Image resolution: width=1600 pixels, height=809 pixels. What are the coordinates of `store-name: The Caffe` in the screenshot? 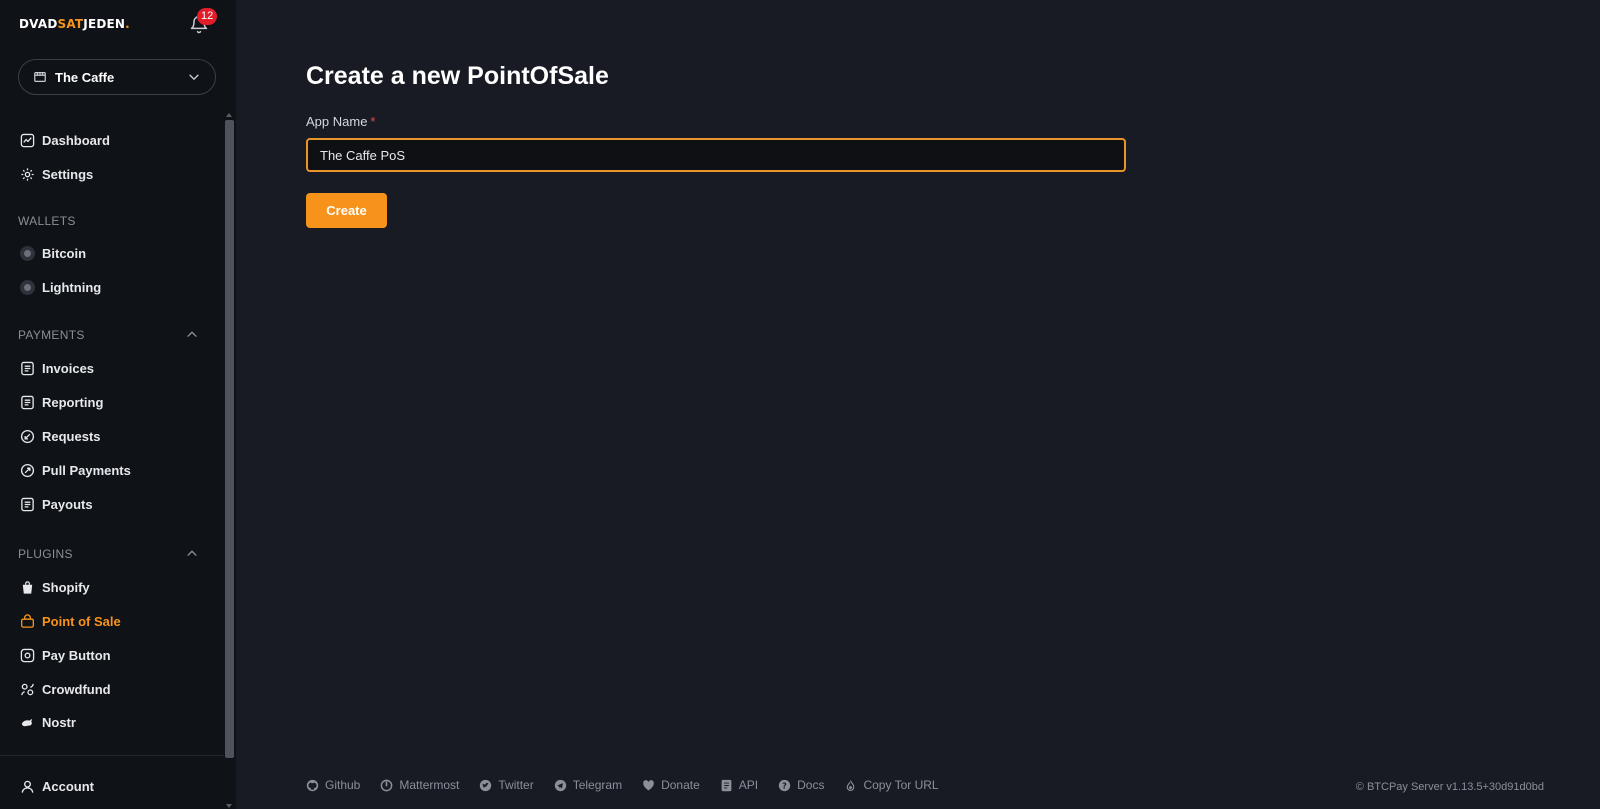 It's located at (85, 77).